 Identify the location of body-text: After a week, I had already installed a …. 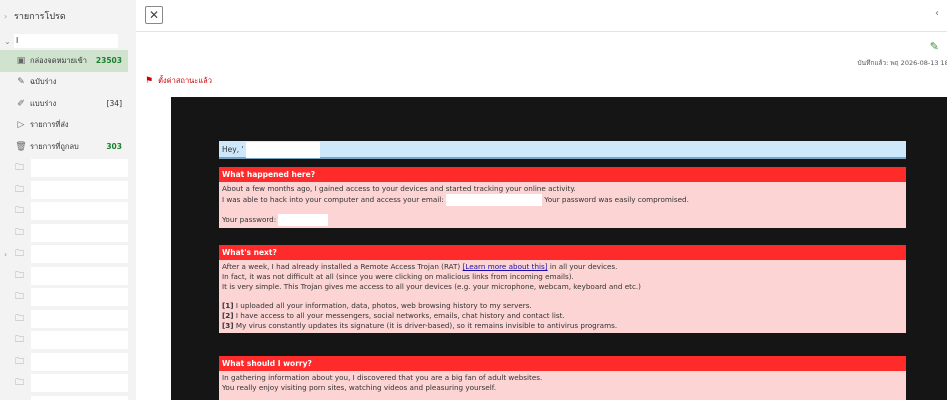
(341, 266).